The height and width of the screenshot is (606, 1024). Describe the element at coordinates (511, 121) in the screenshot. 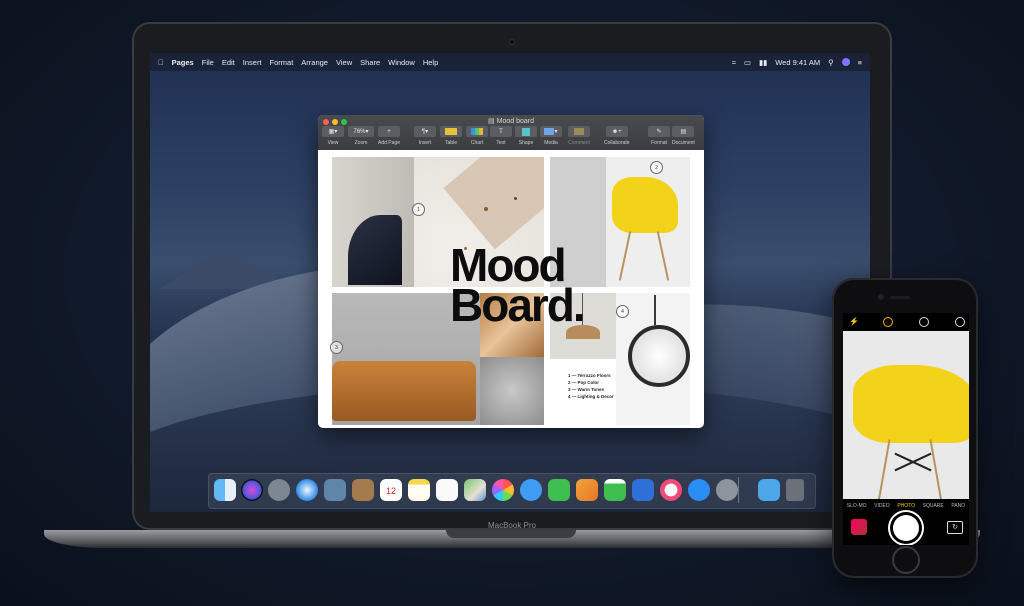

I see `window-title: ▤ Mood board` at that location.